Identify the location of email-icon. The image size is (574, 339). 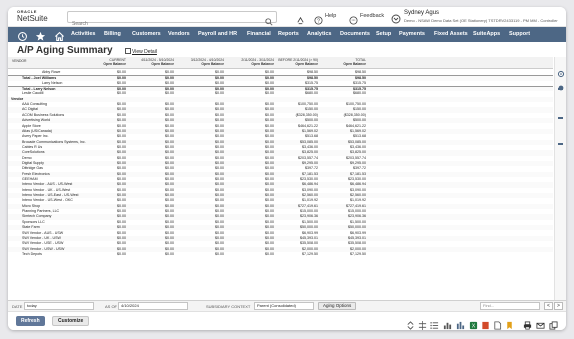
(540, 323).